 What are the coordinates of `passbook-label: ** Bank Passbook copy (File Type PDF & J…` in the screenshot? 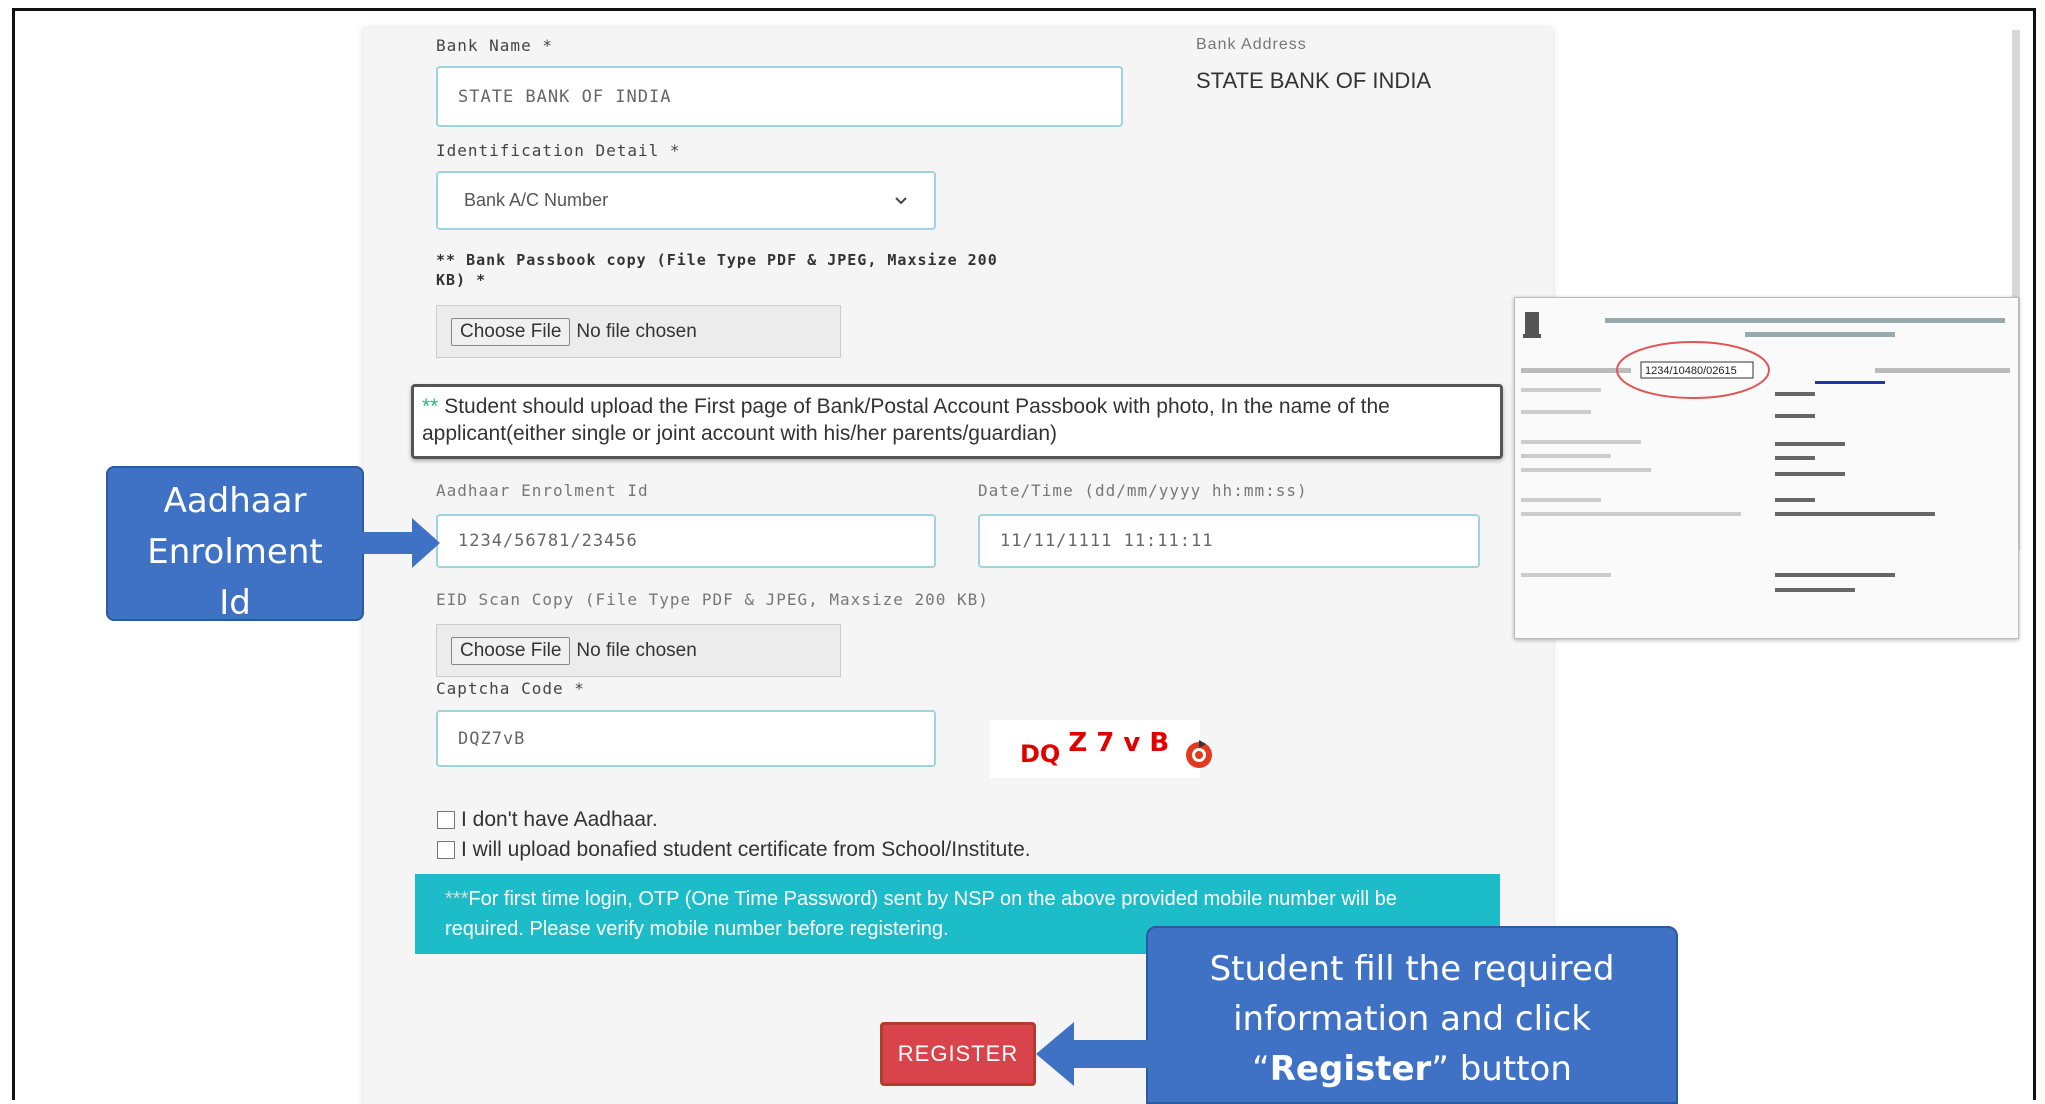 It's located at (717, 270).